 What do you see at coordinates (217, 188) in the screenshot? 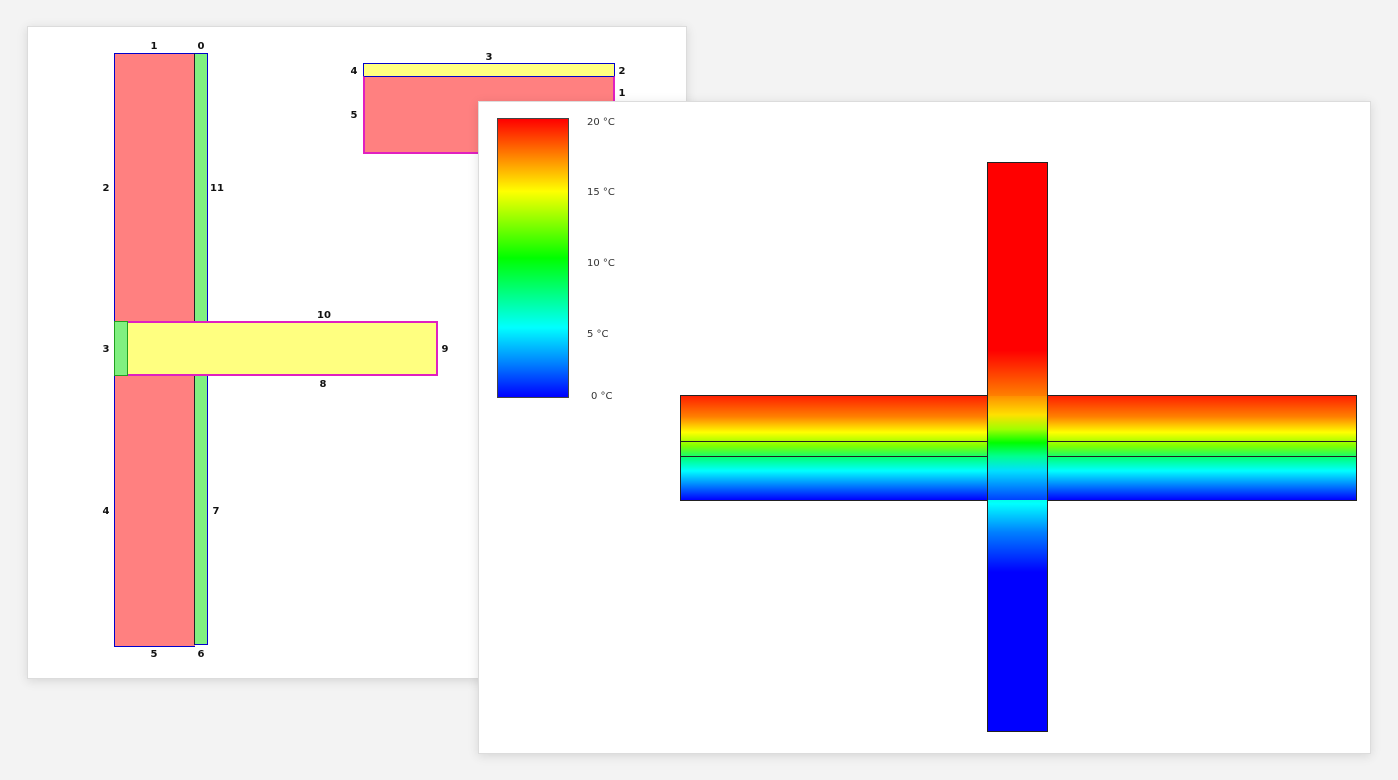
I see `edge-label: 11` at bounding box center [217, 188].